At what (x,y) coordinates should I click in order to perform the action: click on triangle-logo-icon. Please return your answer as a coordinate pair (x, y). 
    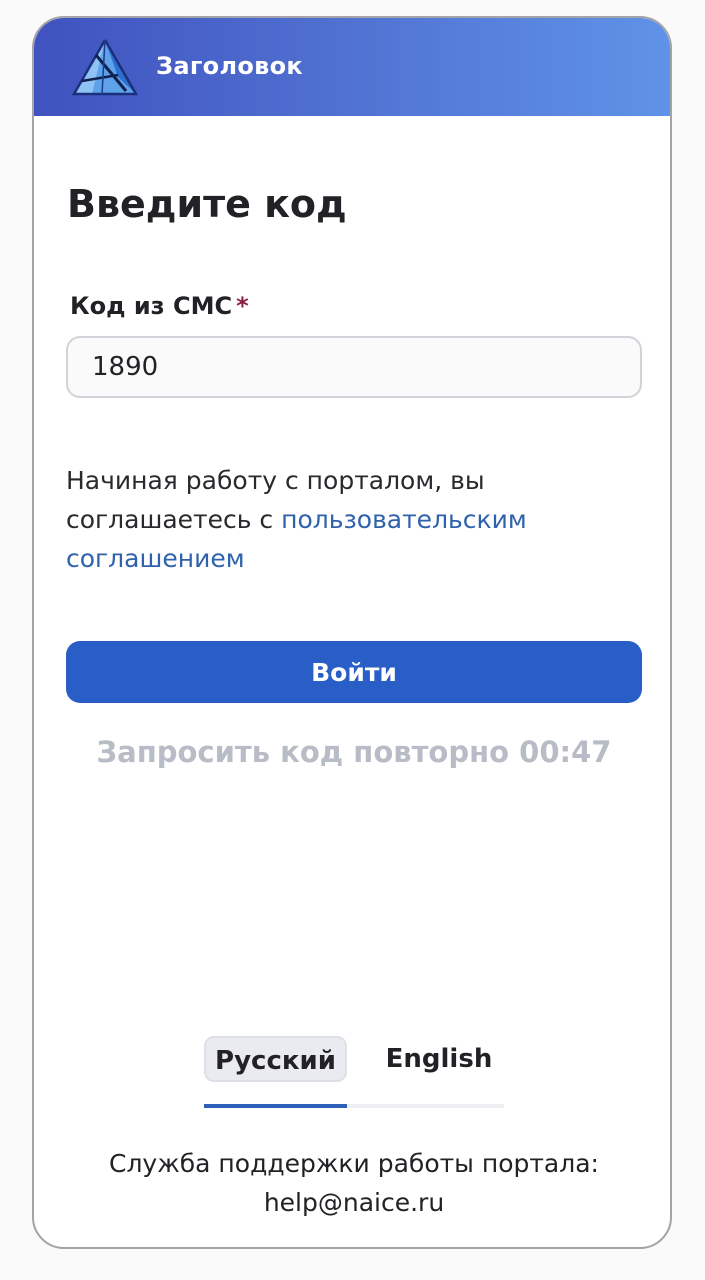
    Looking at the image, I should click on (105, 67).